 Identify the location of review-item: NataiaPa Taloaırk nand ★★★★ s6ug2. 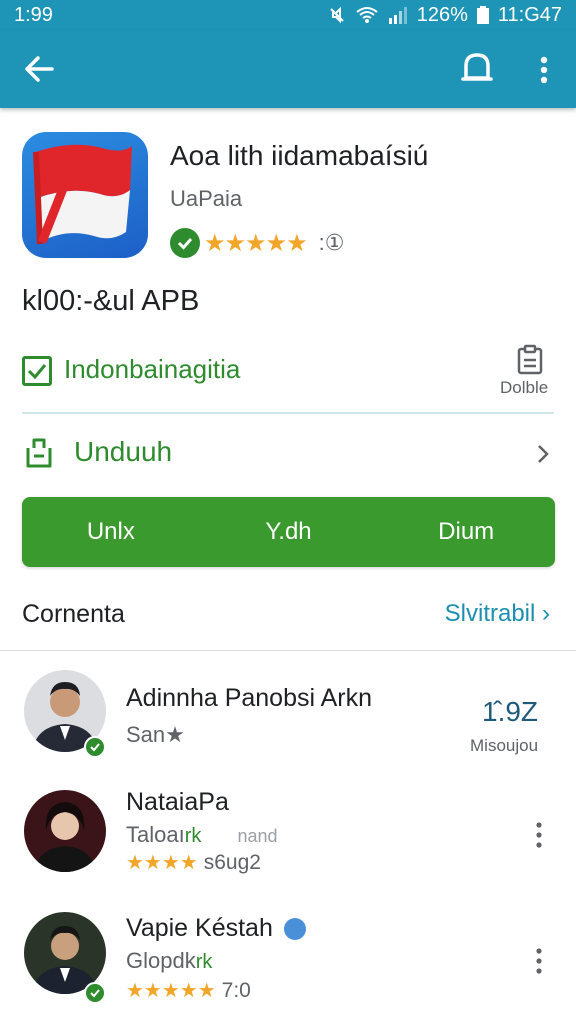
(288, 835).